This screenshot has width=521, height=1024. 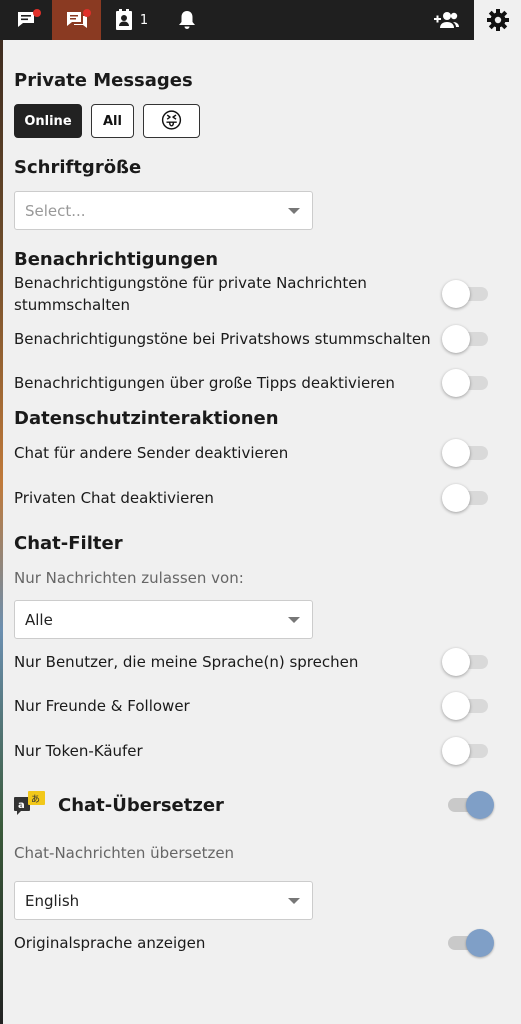 What do you see at coordinates (102, 706) in the screenshot?
I see `only-friends-followers-label: Nur Freunde & Follower` at bounding box center [102, 706].